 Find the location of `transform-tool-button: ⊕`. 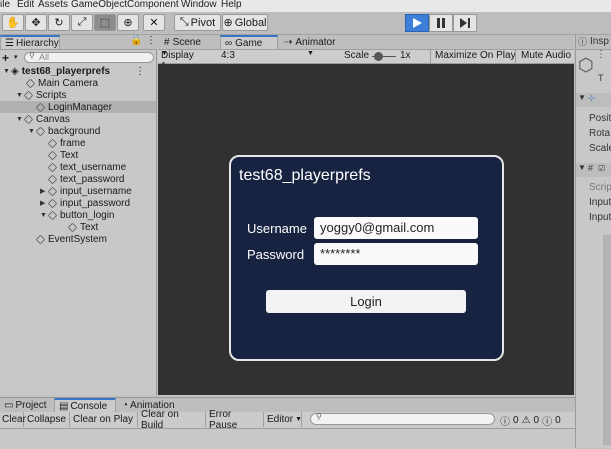

transform-tool-button: ⊕ is located at coordinates (128, 22).